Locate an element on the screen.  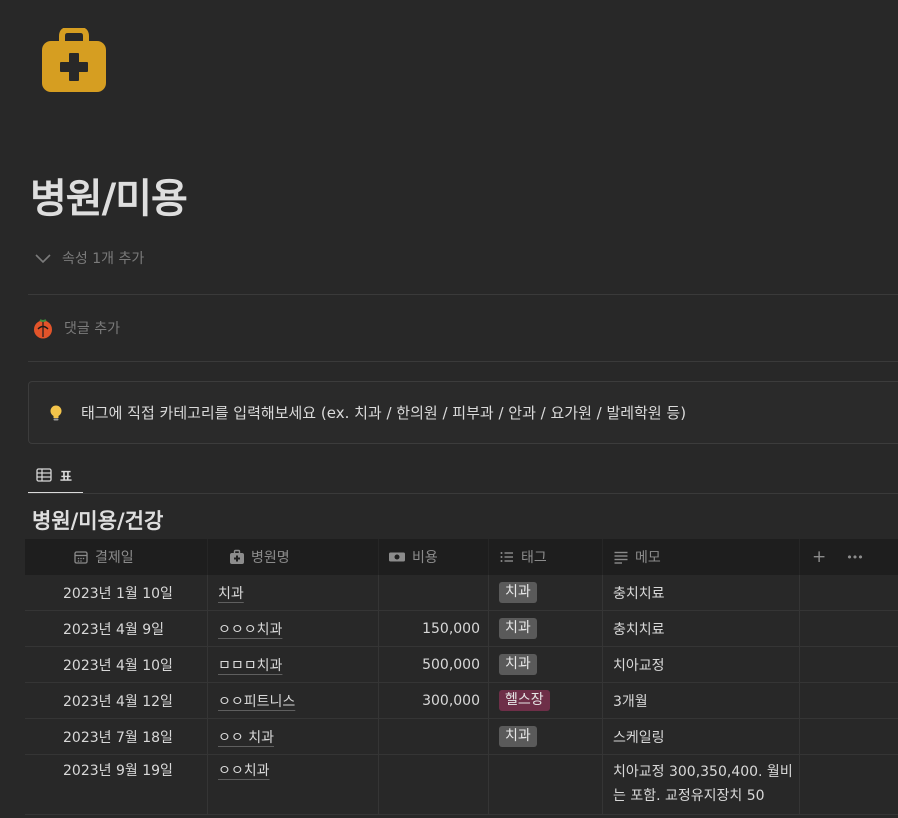
table-icon is located at coordinates (44, 475).